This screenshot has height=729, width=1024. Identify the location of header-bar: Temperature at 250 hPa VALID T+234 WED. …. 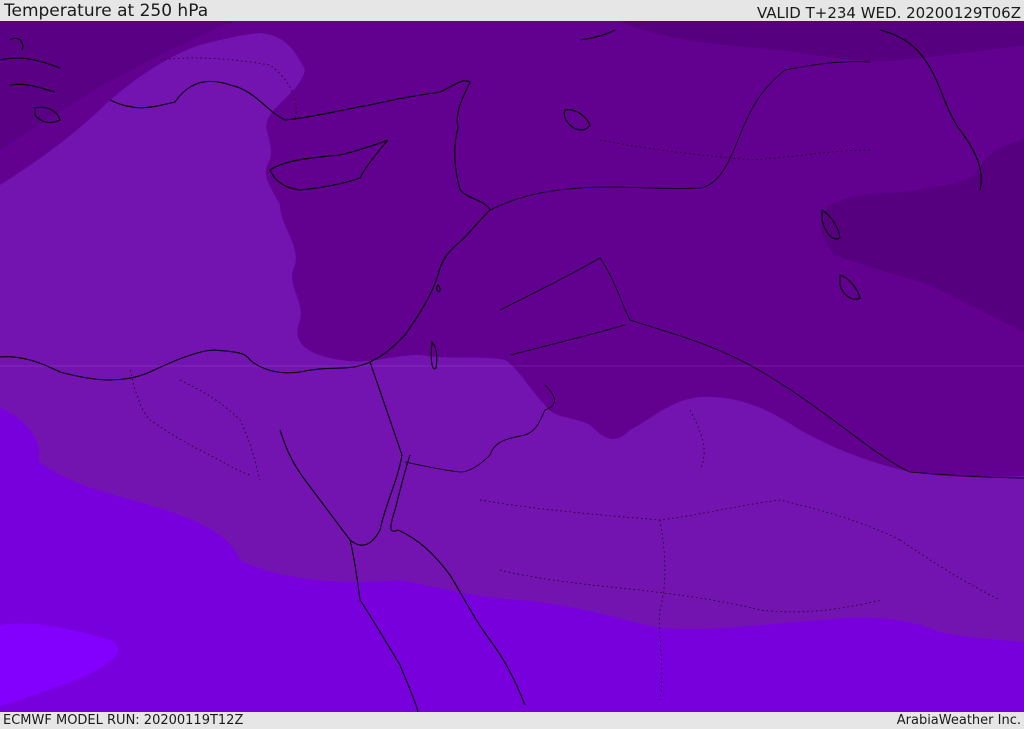
(512, 10).